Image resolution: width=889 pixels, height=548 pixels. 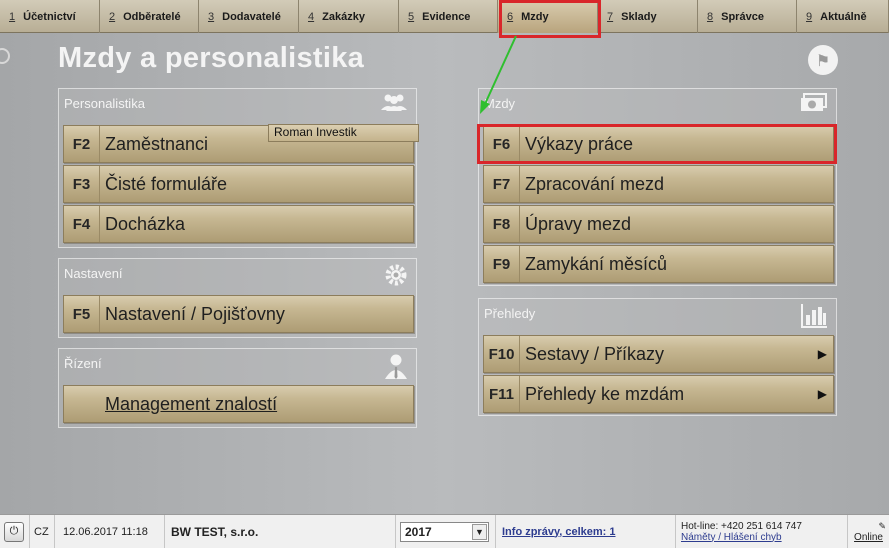 I want to click on panel-title: Přehledy, so click(x=657, y=314).